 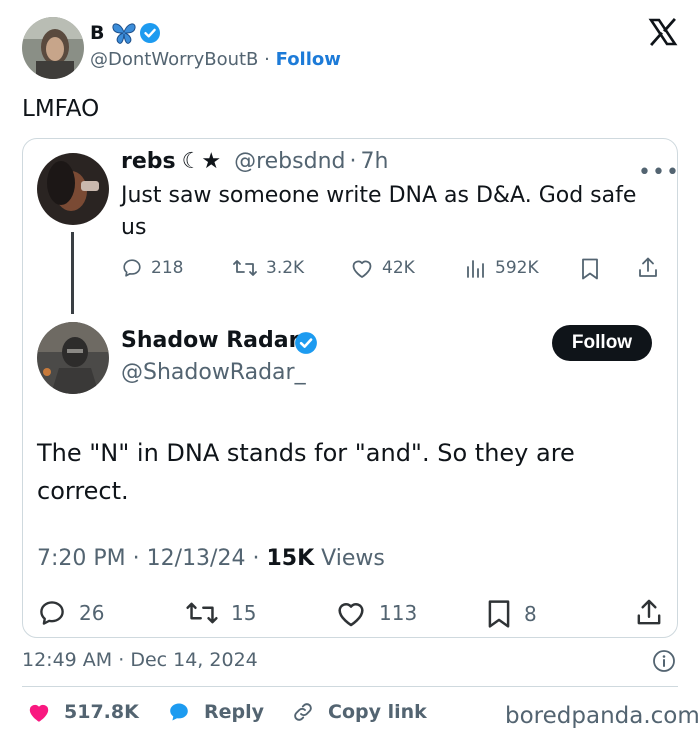 What do you see at coordinates (290, 558) in the screenshot?
I see `post-views-count: 15K` at bounding box center [290, 558].